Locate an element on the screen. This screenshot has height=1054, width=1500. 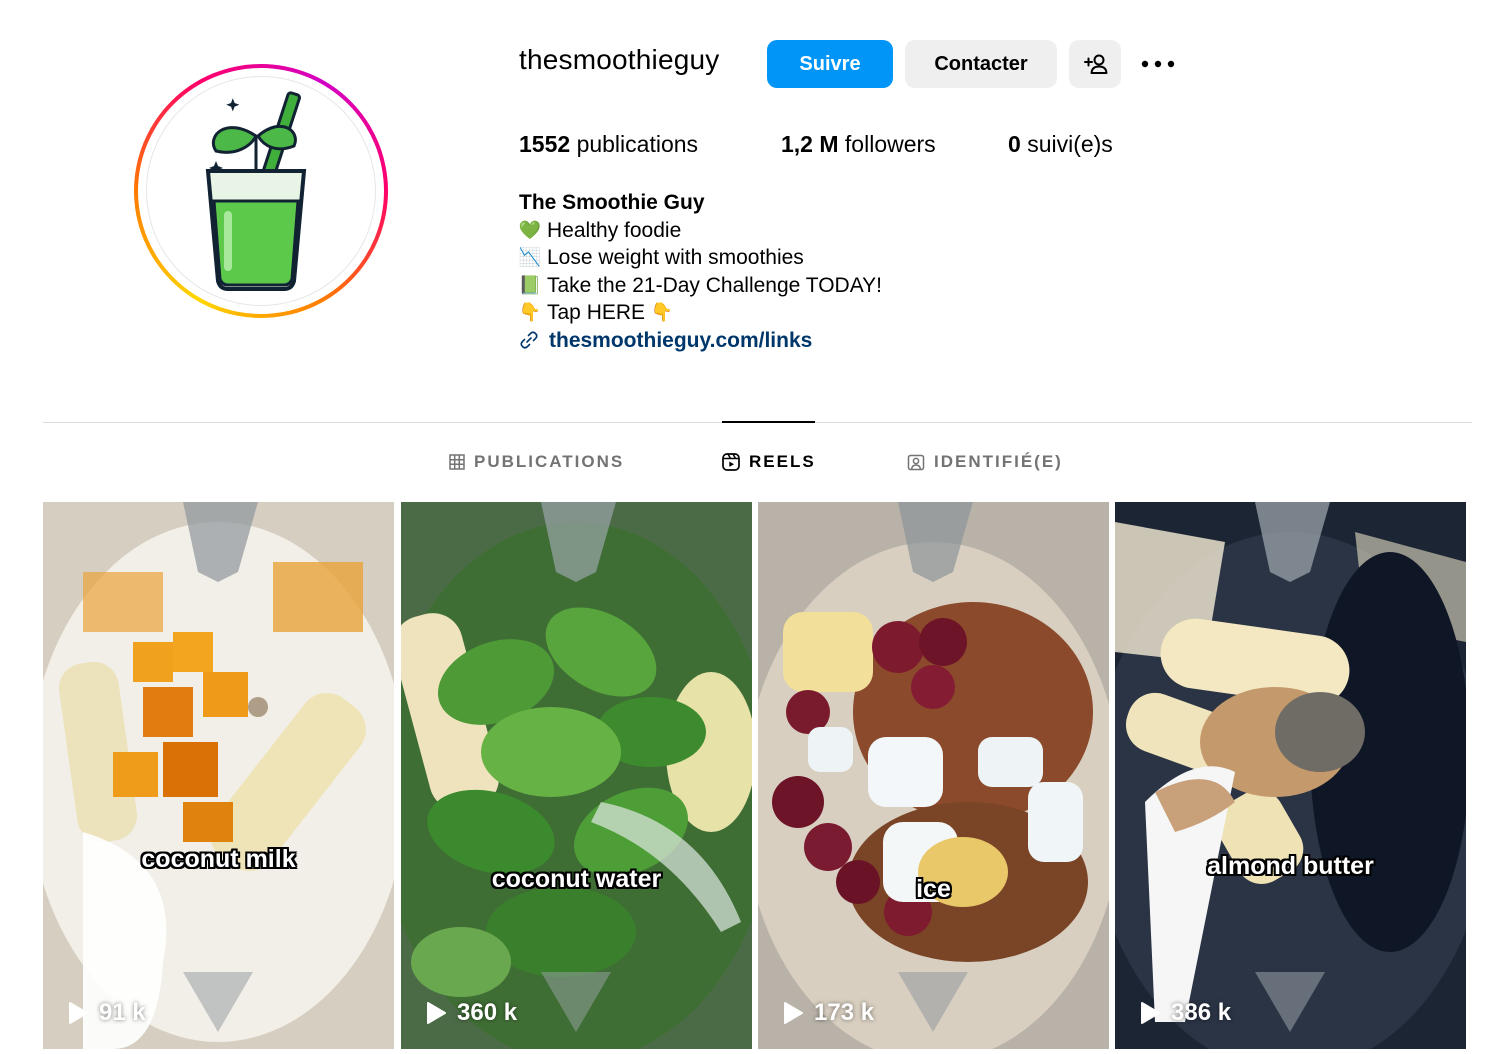
bio-display-name: The Smoothie Guy is located at coordinates (612, 202).